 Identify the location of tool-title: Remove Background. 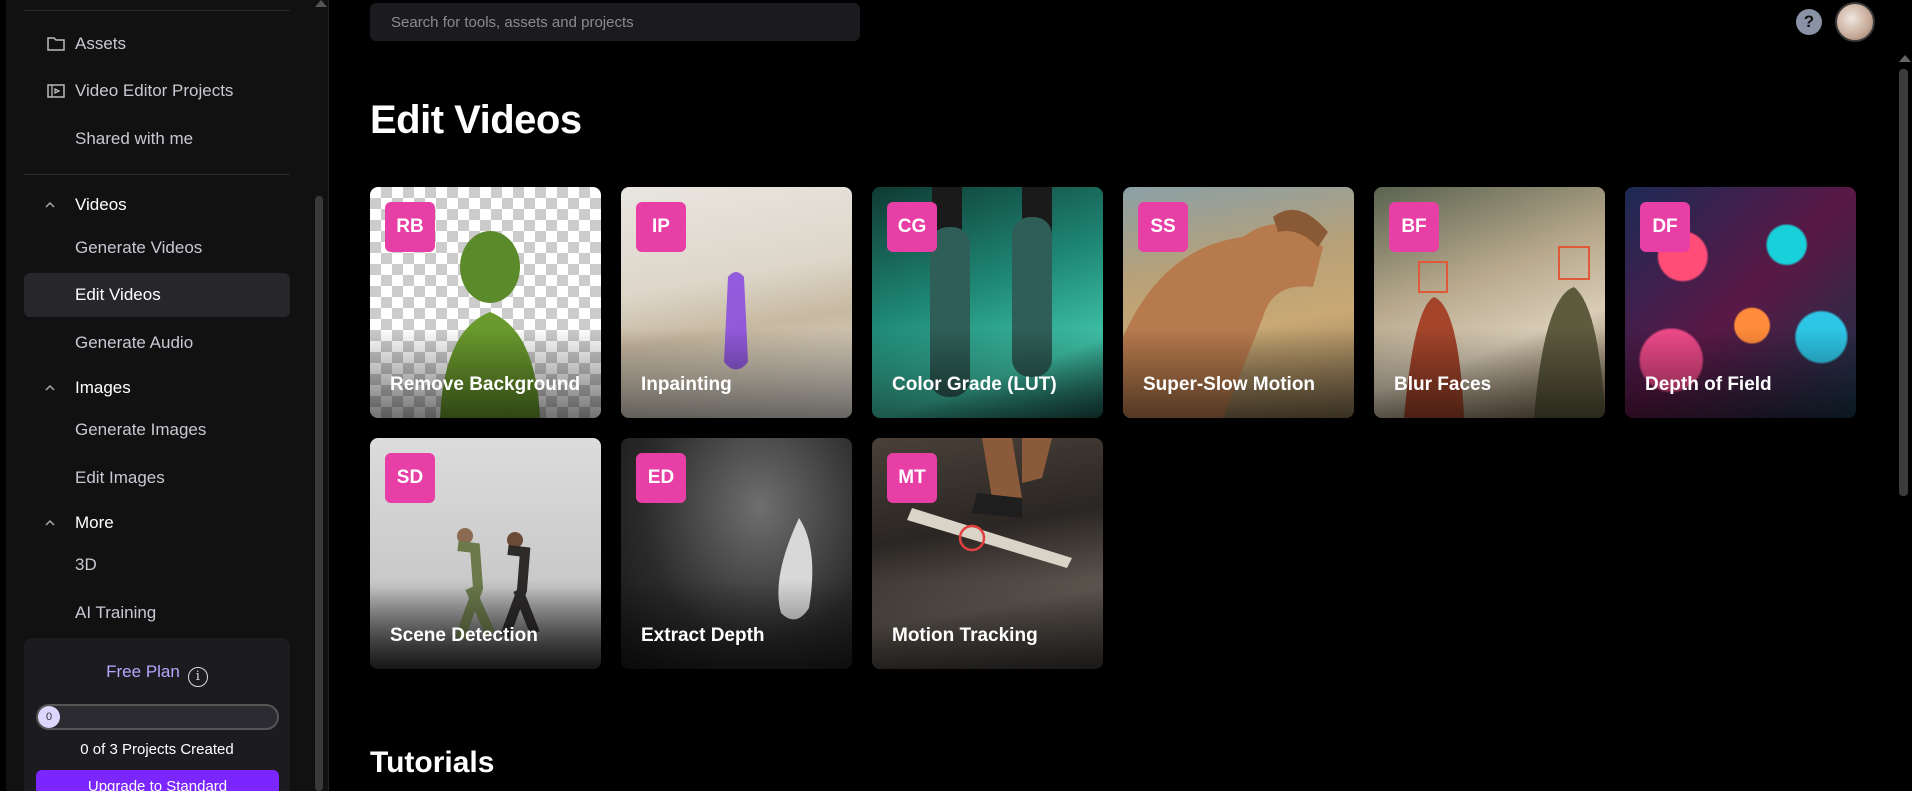
(485, 384).